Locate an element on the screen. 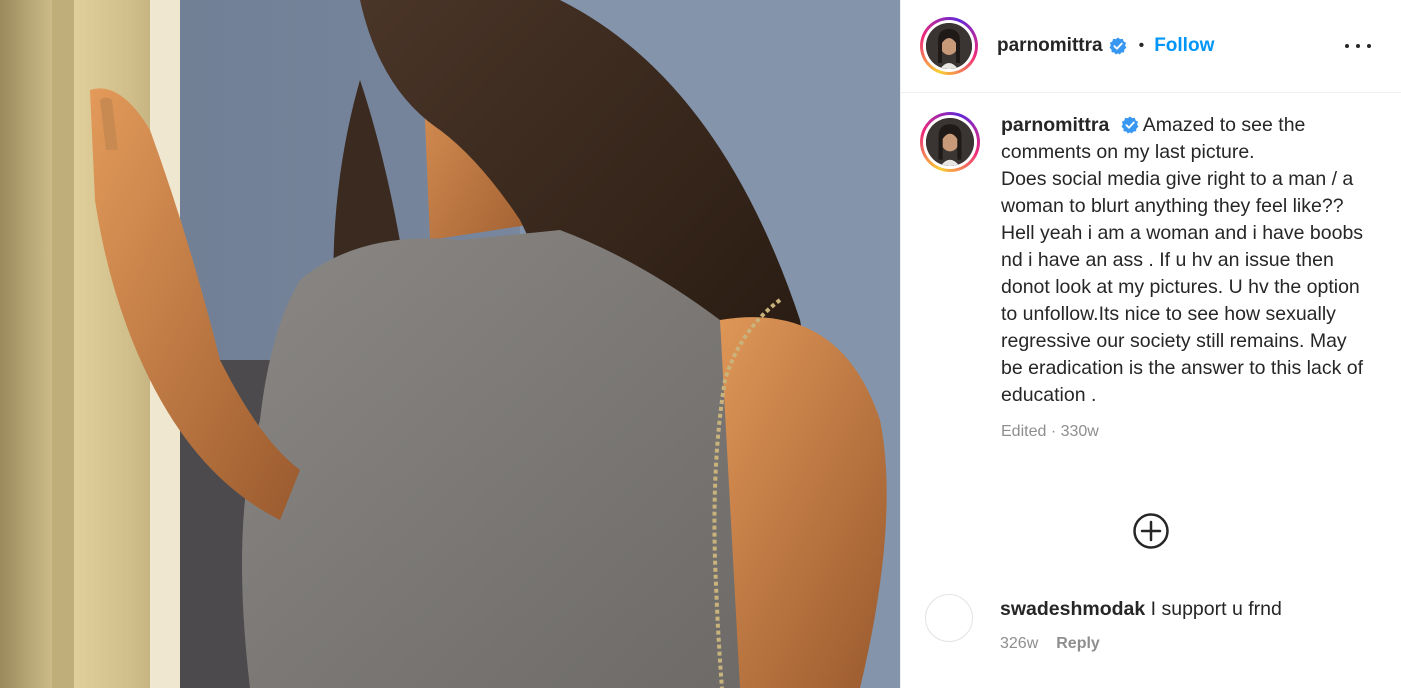 This screenshot has height=688, width=1401. header-username: parnomittra is located at coordinates (1050, 46).